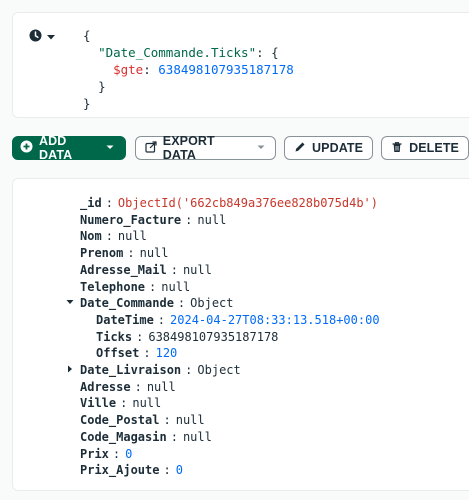  Describe the element at coordinates (91, 202) in the screenshot. I see `field-key: _id` at that location.